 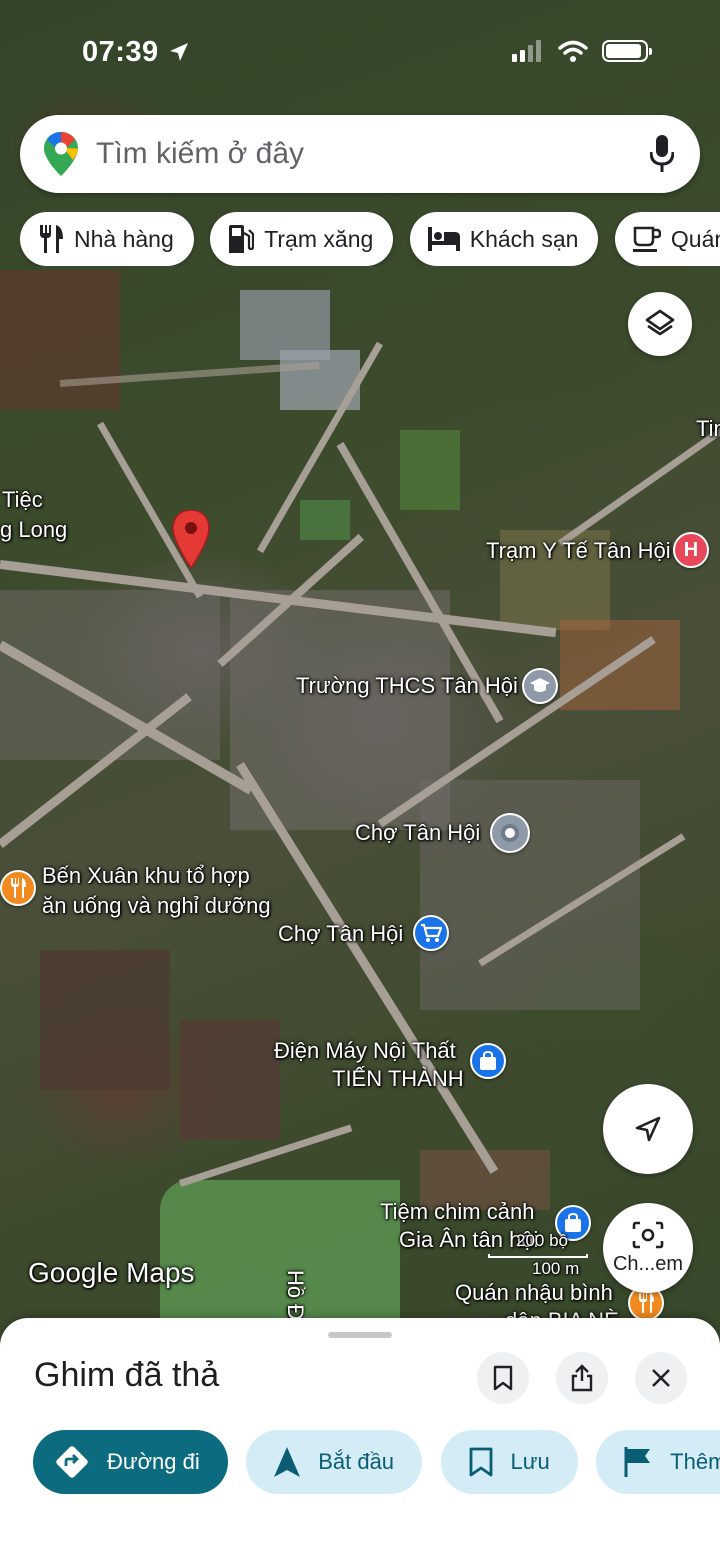 What do you see at coordinates (22, 500) in the screenshot?
I see `map-label: Tiệc` at bounding box center [22, 500].